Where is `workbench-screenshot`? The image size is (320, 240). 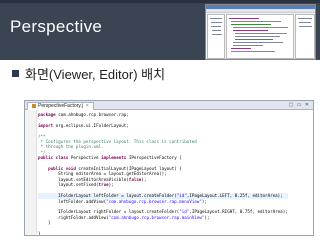 workbench-screenshot is located at coordinates (260, 32).